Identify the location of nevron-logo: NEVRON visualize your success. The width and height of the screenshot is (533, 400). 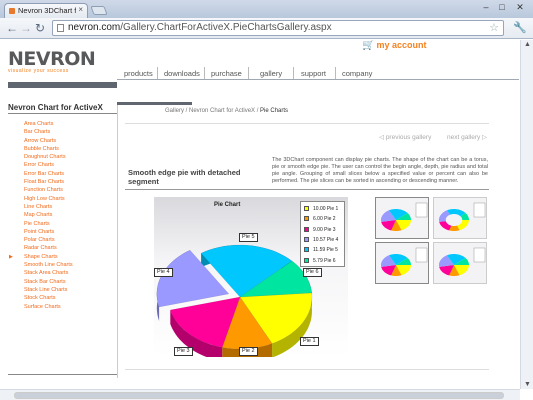
(52, 61).